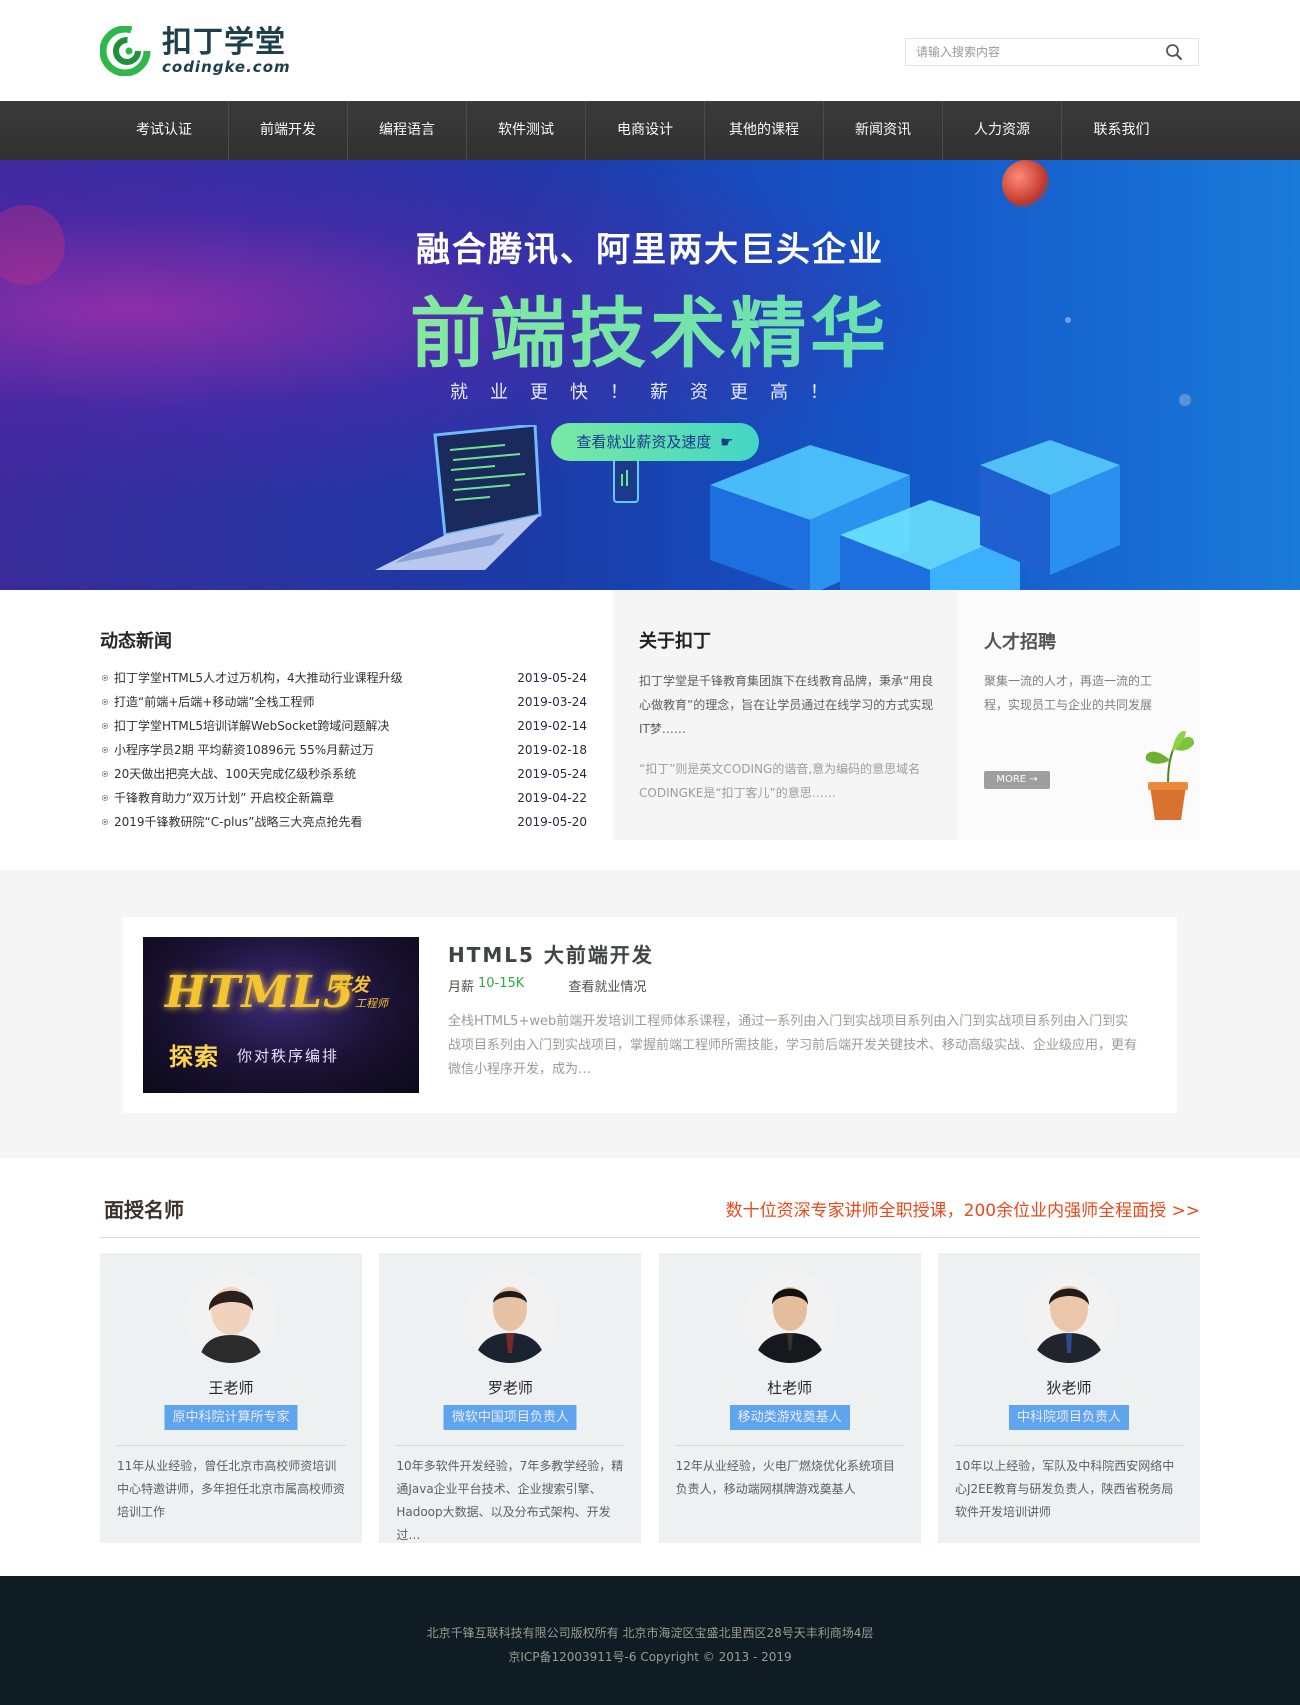  What do you see at coordinates (1121, 130) in the screenshot?
I see `nav-item-contact: 联系我们` at bounding box center [1121, 130].